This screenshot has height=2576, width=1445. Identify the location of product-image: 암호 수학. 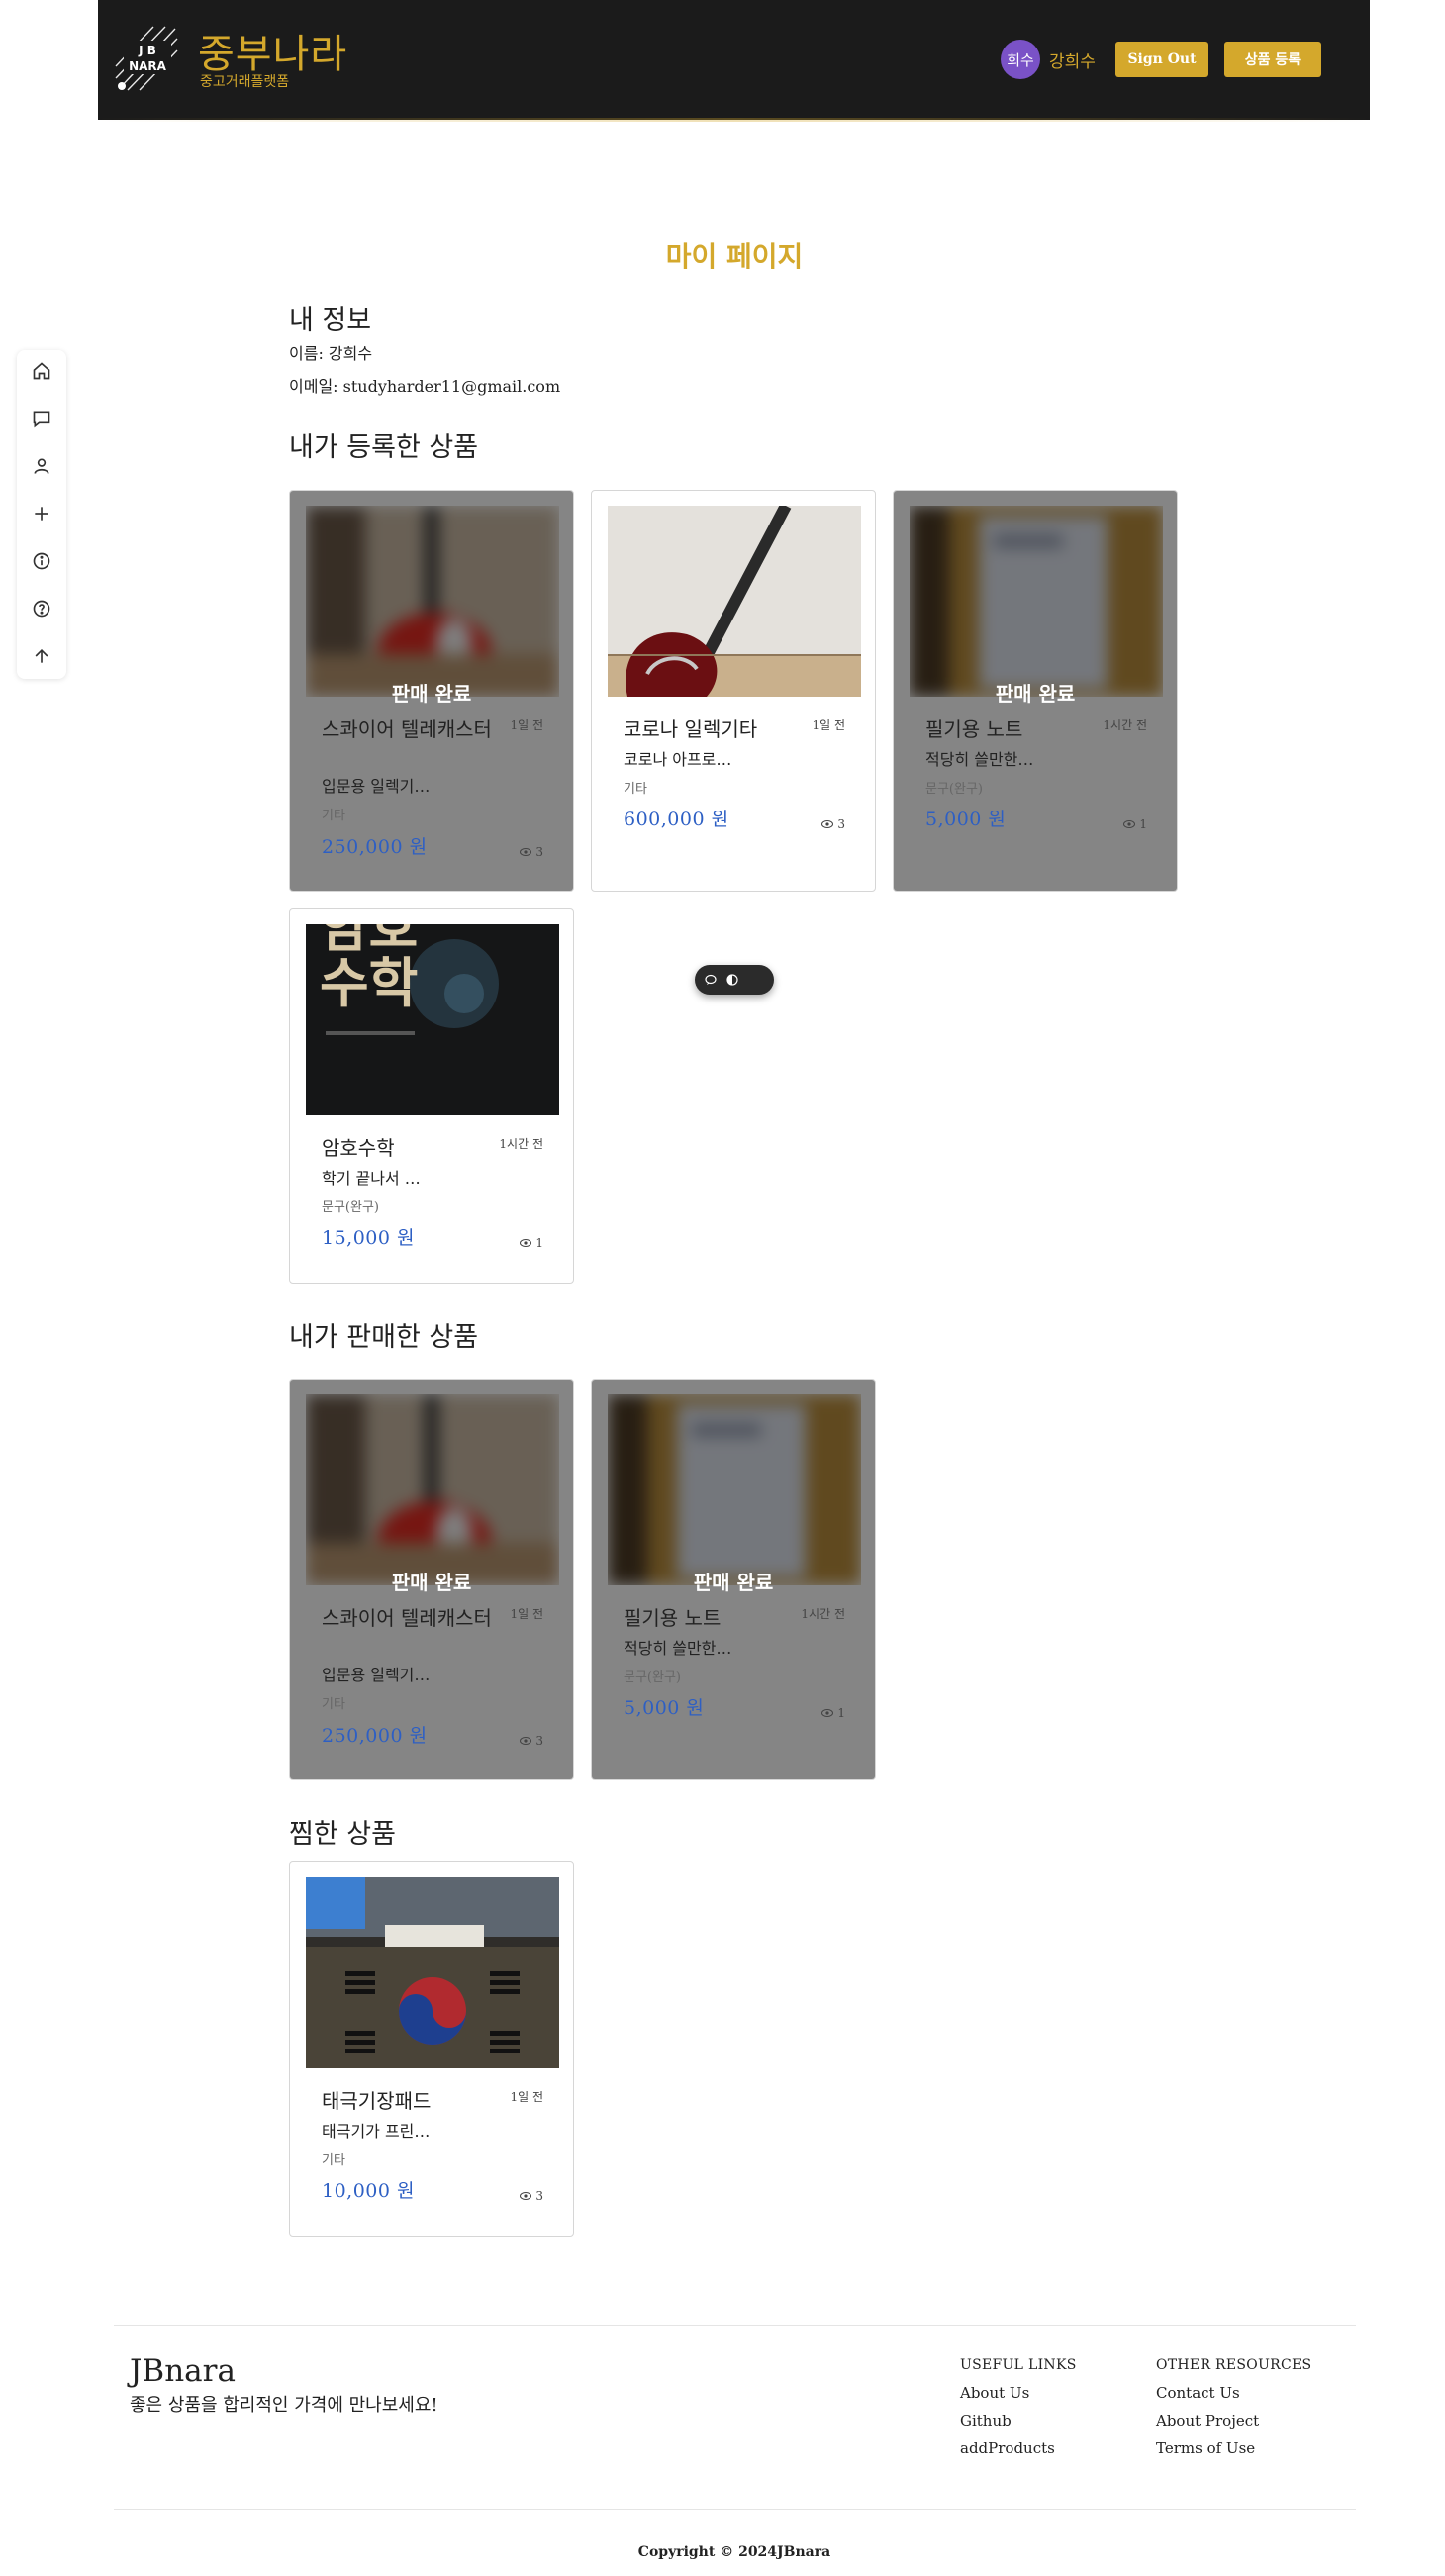
(432, 1019).